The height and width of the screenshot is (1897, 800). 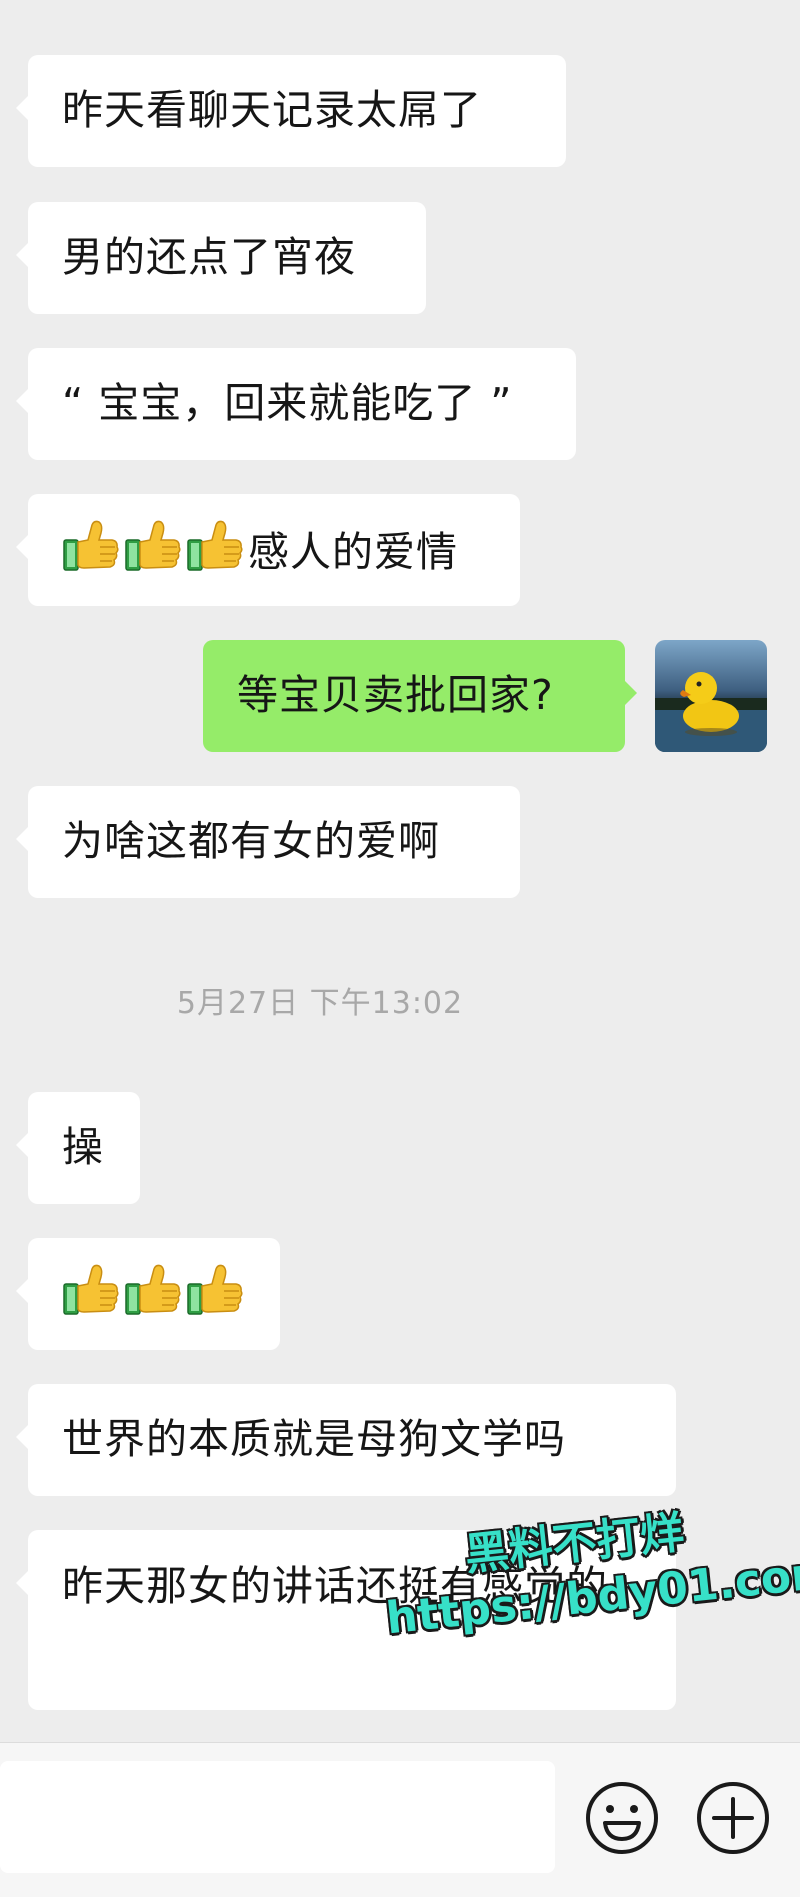 I want to click on message-bubble: “ 宝宝，回来就能吃了 ”, so click(x=296, y=404).